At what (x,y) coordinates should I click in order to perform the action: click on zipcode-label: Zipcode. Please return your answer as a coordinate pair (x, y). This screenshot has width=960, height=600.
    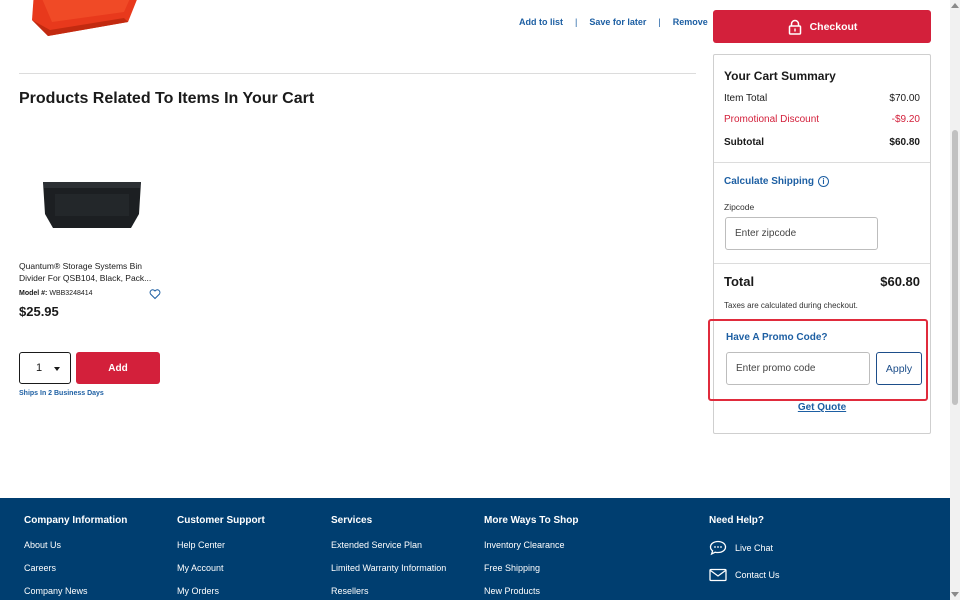
    Looking at the image, I should click on (739, 207).